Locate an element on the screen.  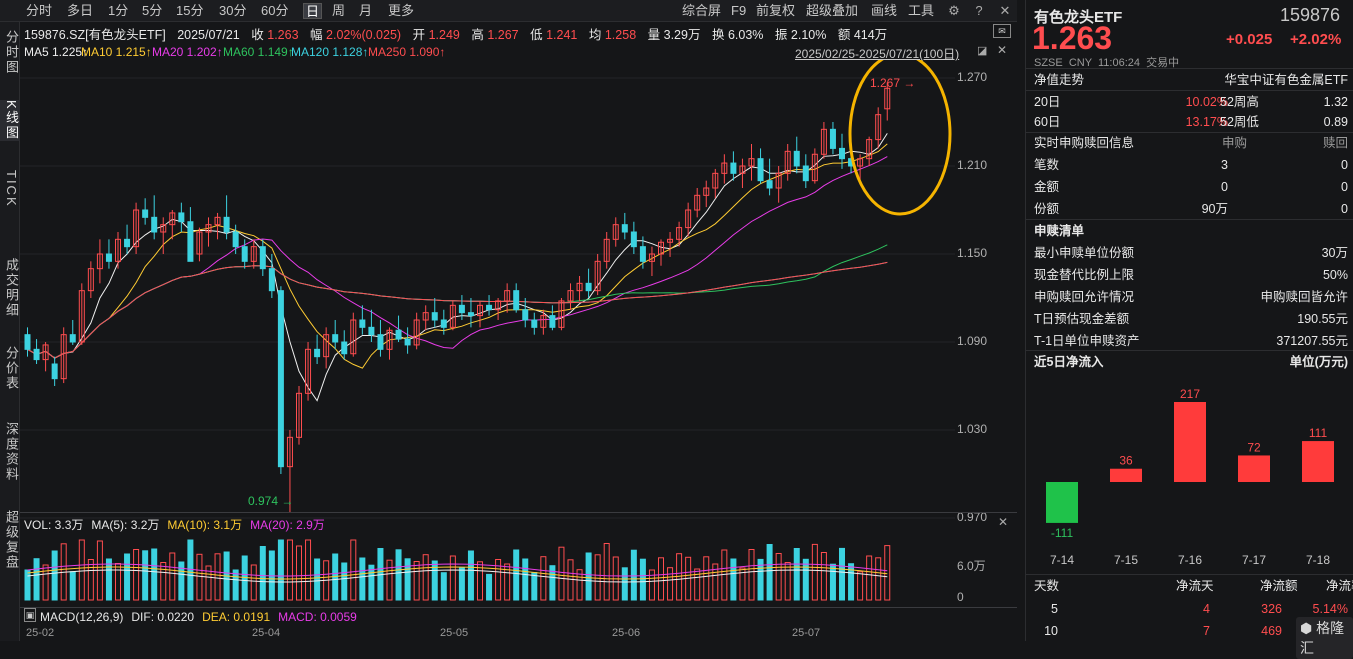
high-annotation-value: 1.267 is located at coordinates (885, 83).